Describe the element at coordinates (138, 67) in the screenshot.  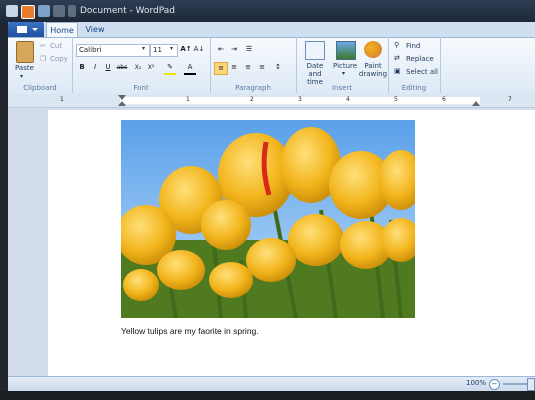
I see `subscript-button: X₂` at that location.